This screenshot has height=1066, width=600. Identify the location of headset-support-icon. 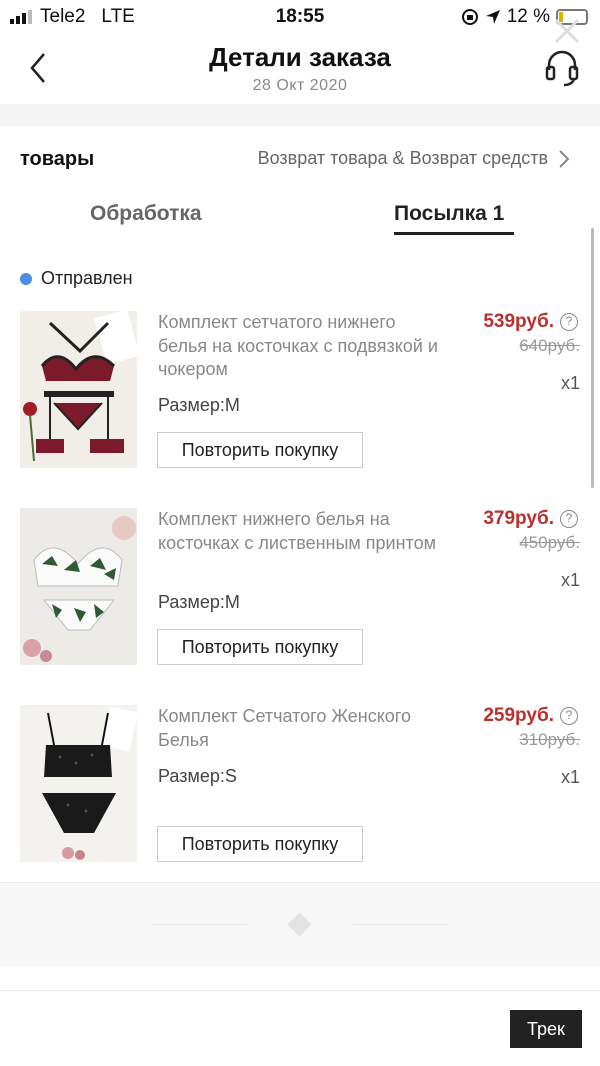
(562, 68).